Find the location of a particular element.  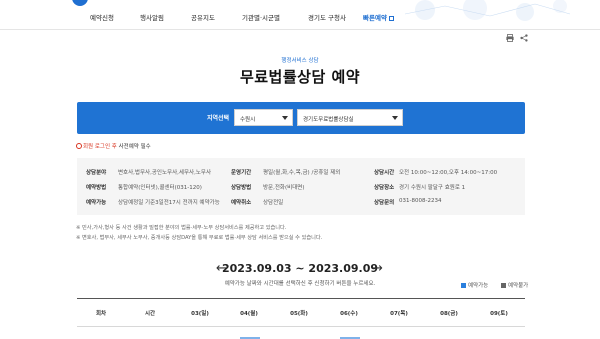

nav-item-reservation: 예약신청 is located at coordinates (102, 17).